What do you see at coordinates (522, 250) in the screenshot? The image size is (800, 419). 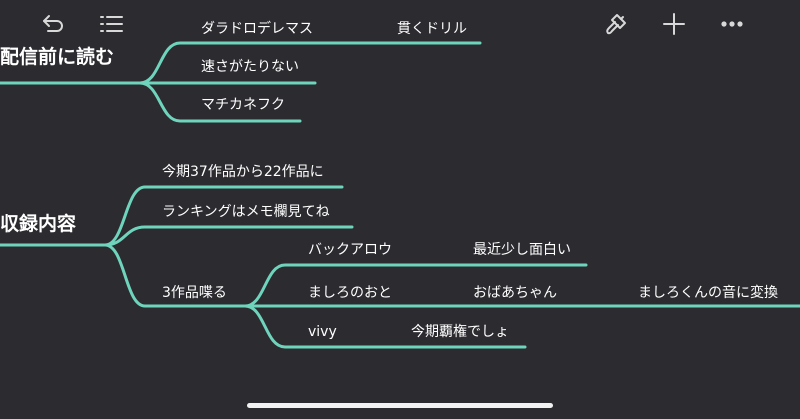 I see `topic-node: 最近少し面白い` at bounding box center [522, 250].